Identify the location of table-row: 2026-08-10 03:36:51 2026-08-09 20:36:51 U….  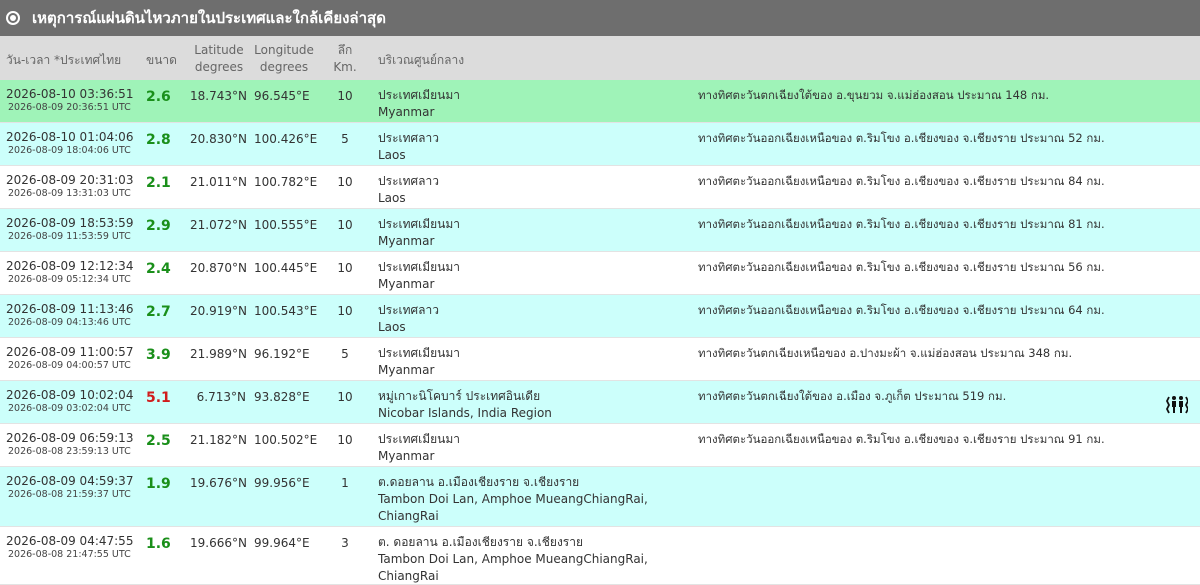
(600, 101).